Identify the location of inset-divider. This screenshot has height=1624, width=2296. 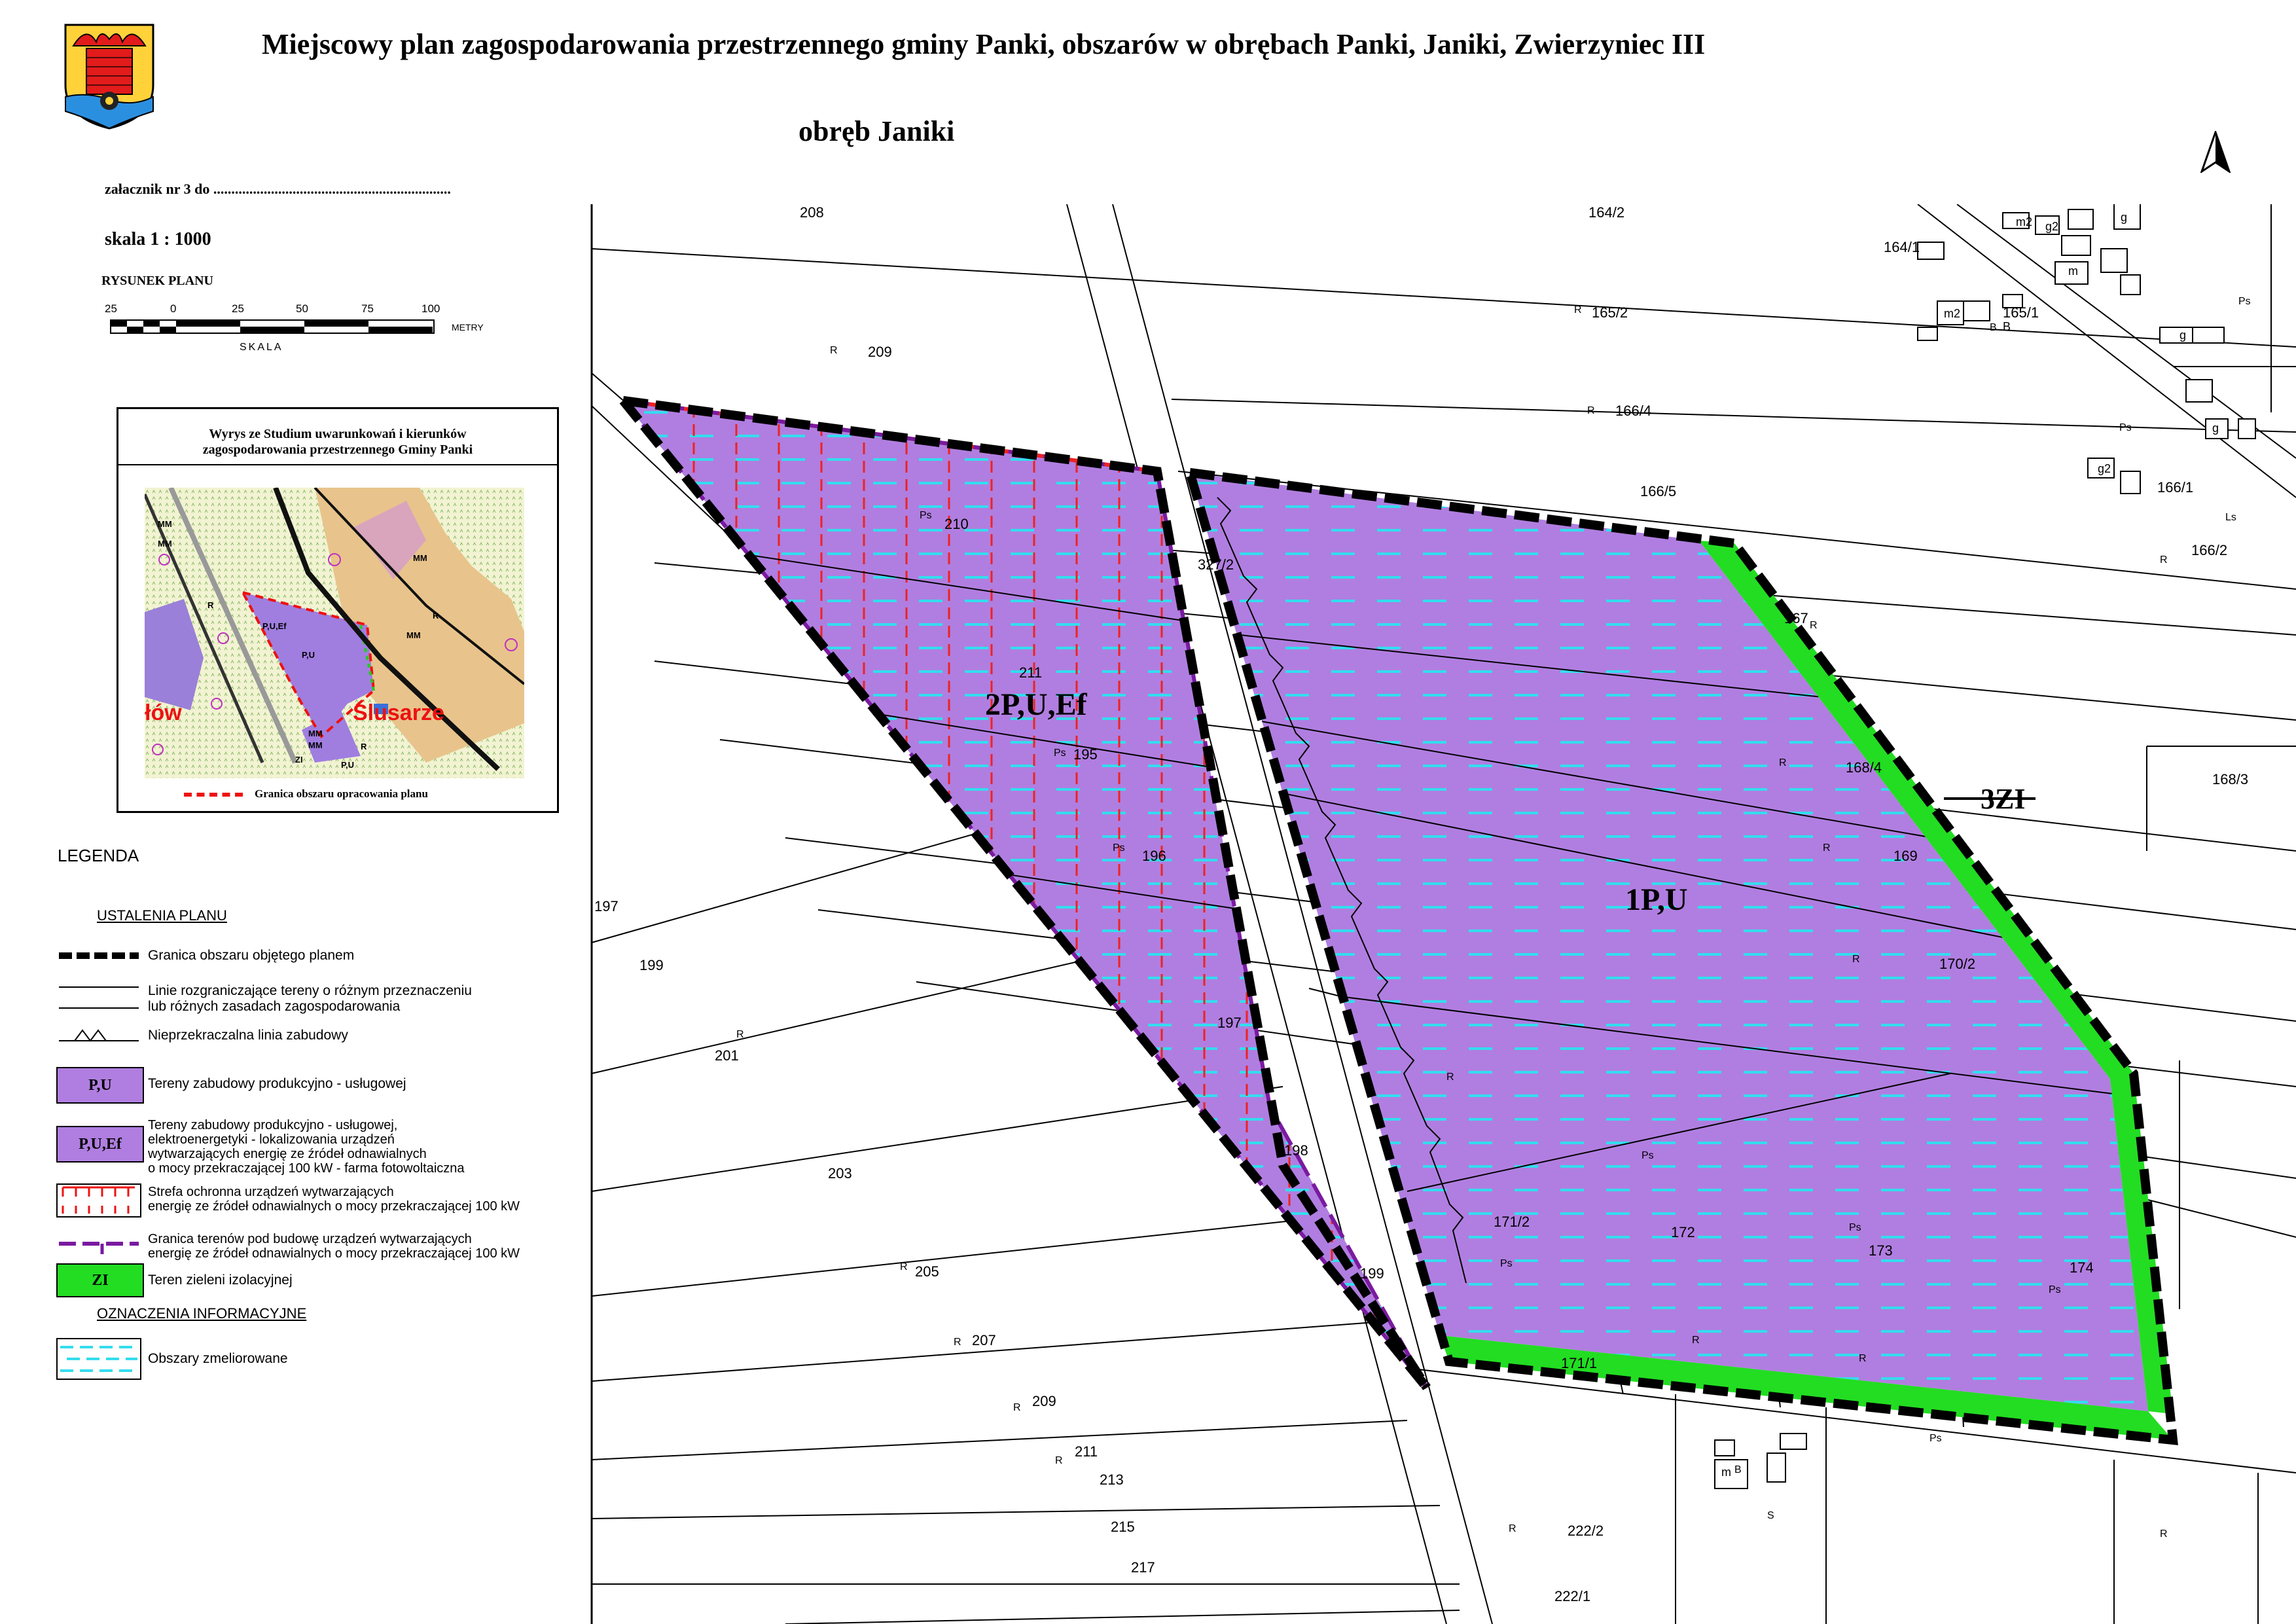
(338, 464).